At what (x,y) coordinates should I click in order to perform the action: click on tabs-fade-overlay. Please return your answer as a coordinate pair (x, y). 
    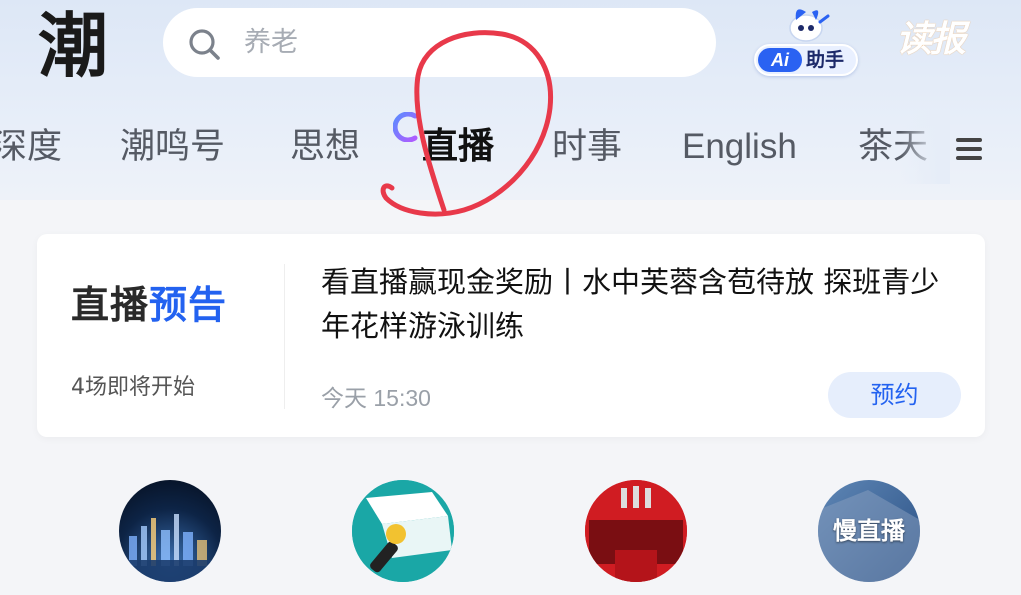
    Looking at the image, I should click on (925, 147).